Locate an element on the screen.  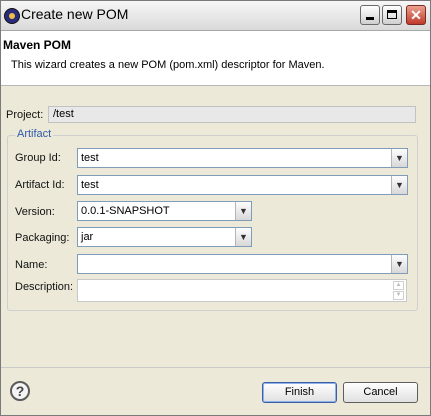
help-icon: ? is located at coordinates (20, 391).